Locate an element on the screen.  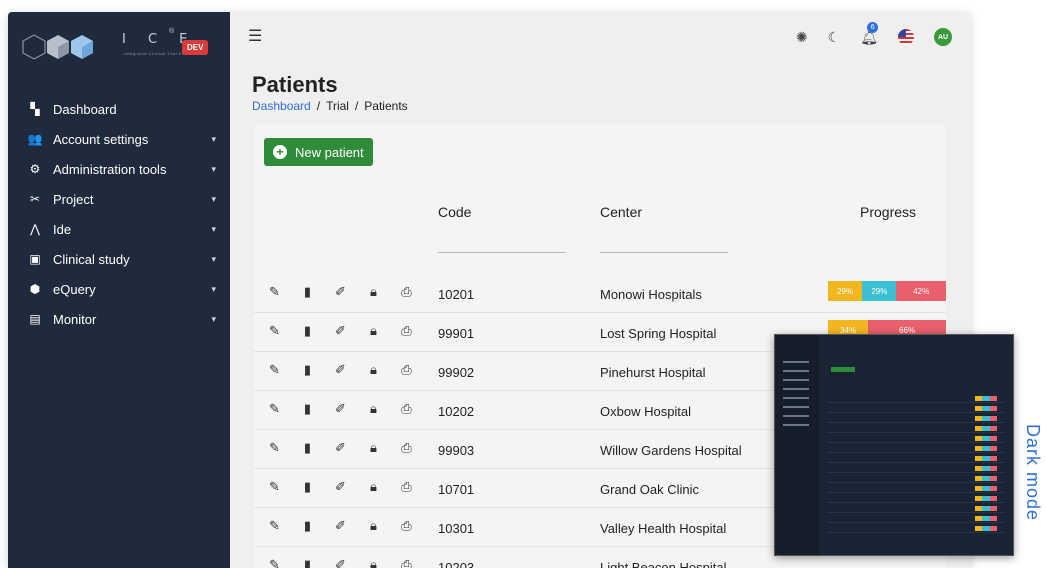
sidebar-item-account-settings: 👥 Account settings ▾ is located at coordinates (119, 139).